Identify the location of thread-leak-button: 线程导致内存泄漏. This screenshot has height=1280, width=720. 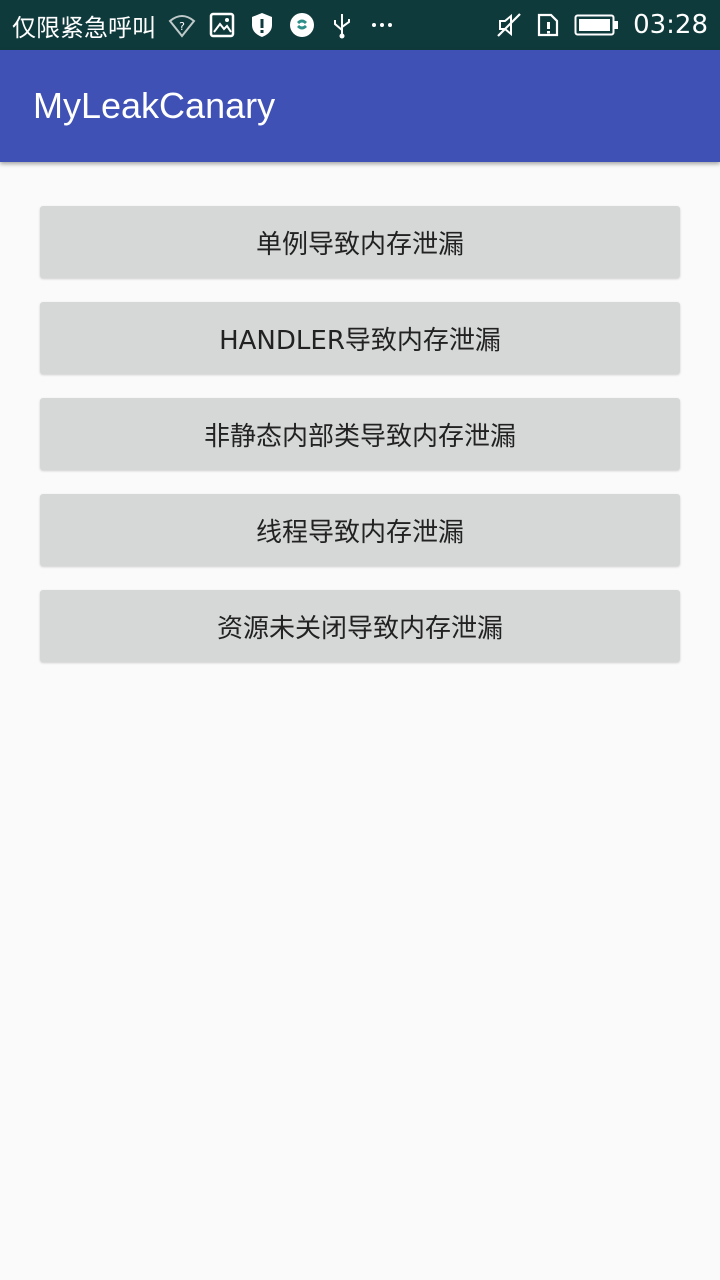
(360, 530).